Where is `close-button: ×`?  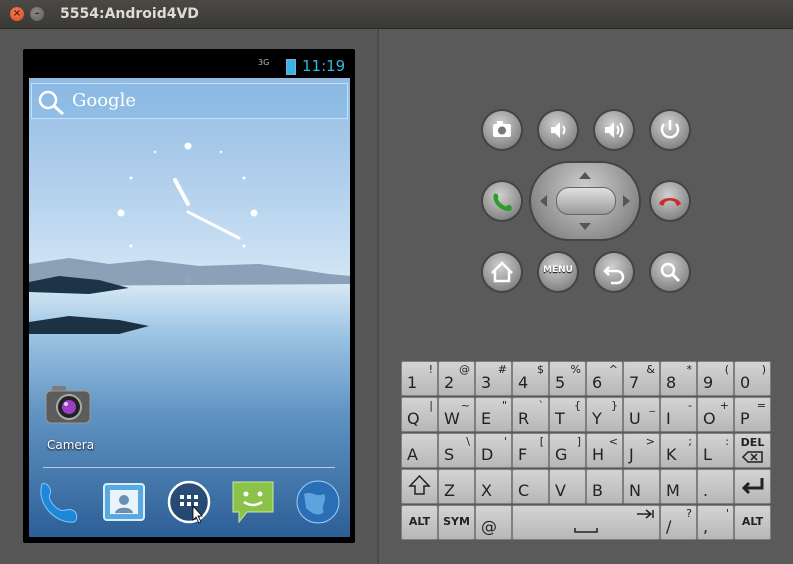 close-button: × is located at coordinates (17, 14).